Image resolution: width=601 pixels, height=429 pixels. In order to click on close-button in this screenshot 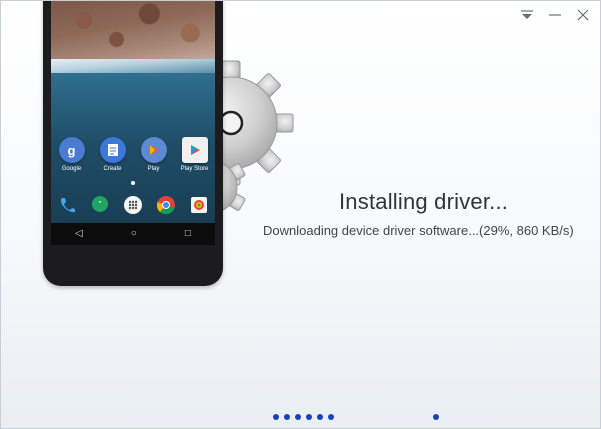, I will do `click(583, 15)`.